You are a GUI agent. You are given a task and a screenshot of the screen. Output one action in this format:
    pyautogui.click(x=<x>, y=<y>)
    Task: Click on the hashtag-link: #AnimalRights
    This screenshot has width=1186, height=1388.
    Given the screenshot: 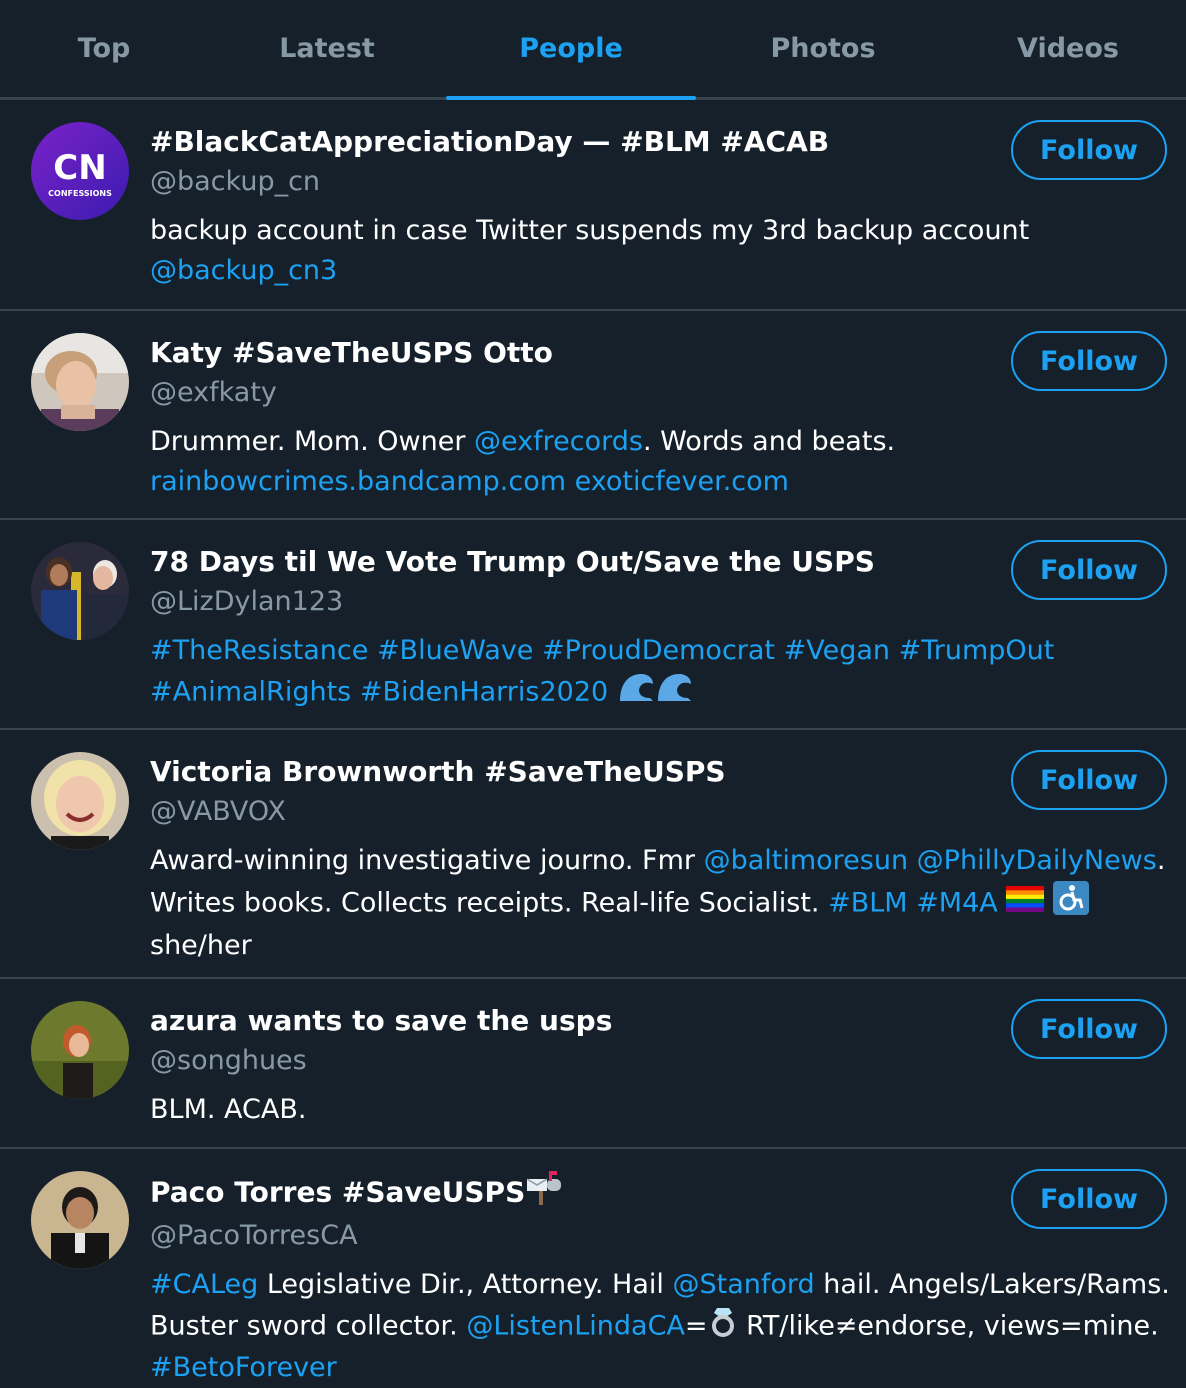 What is the action you would take?
    pyautogui.click(x=250, y=691)
    